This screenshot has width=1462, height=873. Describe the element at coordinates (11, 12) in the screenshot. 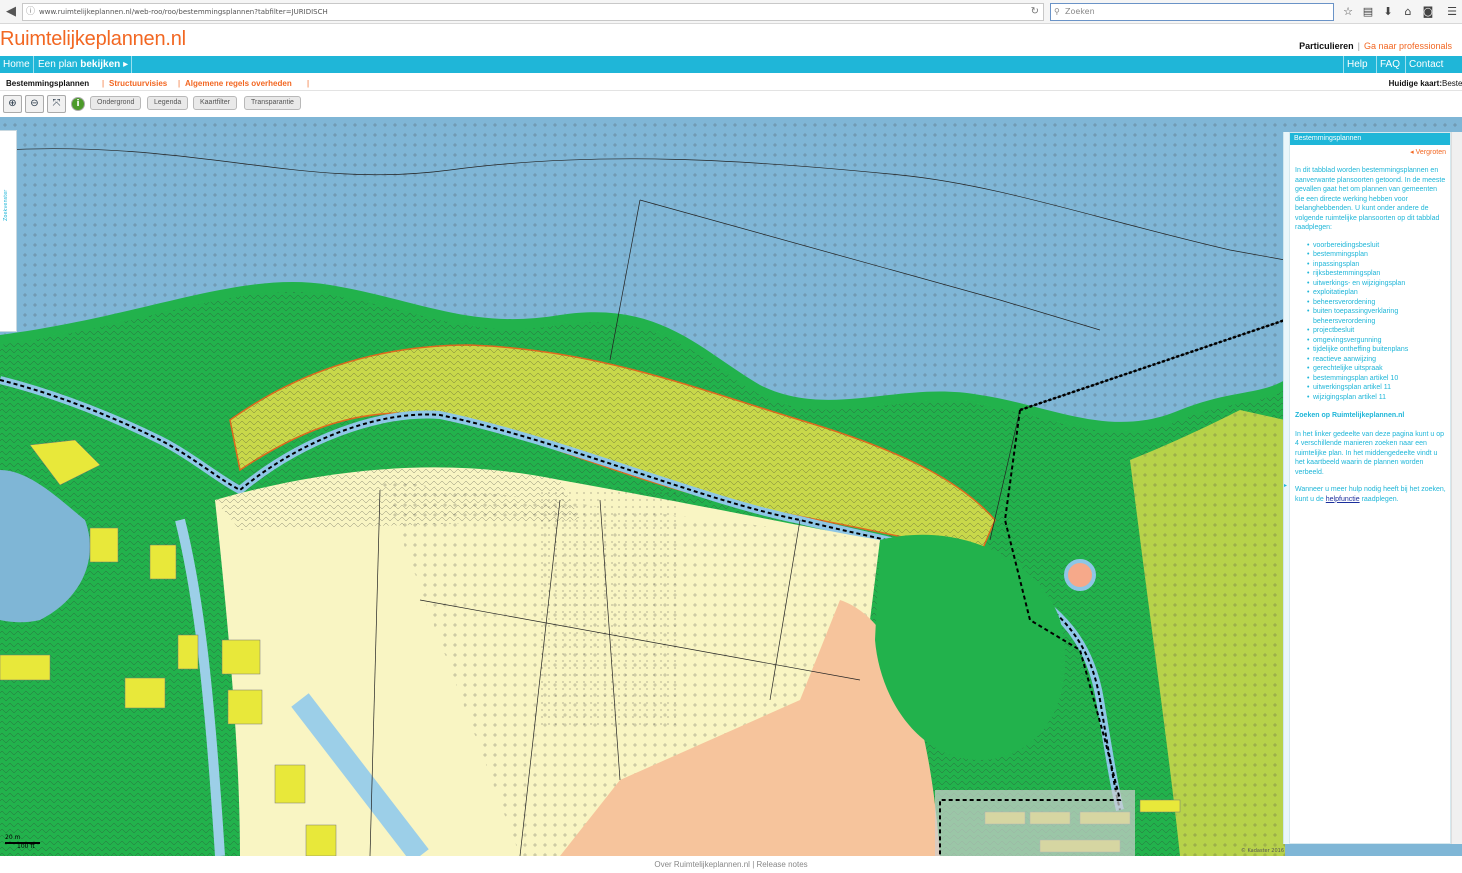

I see `back-icon: ◀` at that location.